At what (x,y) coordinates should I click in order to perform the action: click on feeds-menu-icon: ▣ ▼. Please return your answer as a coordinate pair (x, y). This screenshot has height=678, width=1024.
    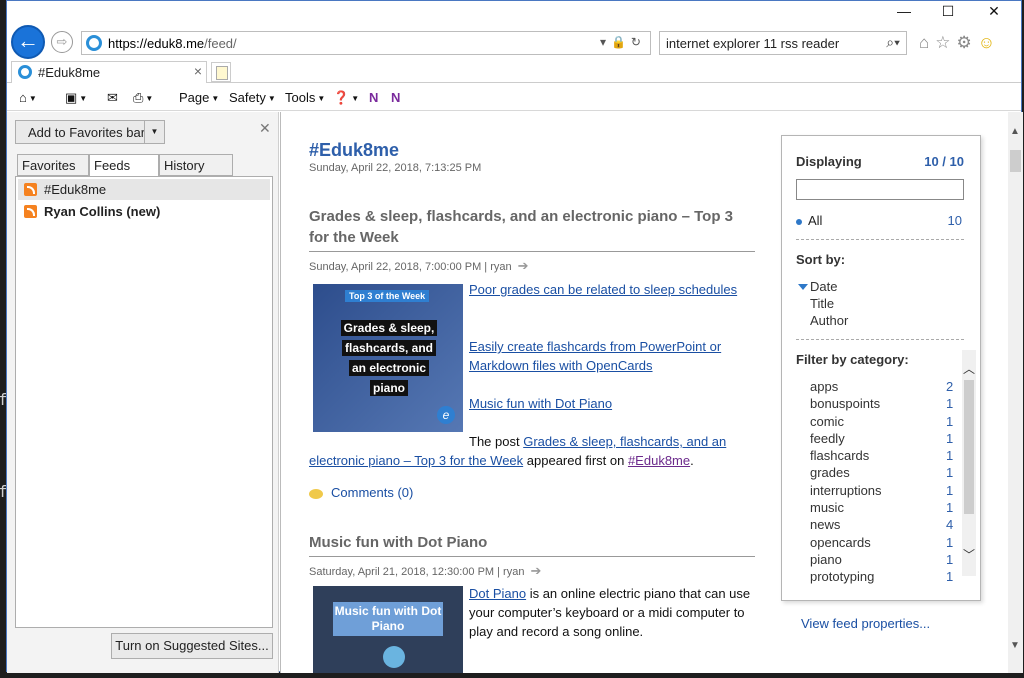
    Looking at the image, I should click on (76, 98).